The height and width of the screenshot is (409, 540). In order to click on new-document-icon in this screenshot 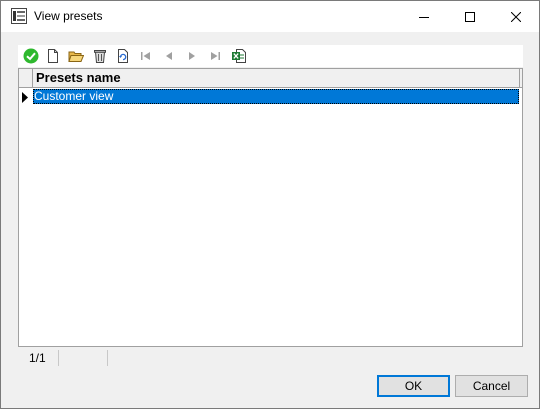, I will do `click(53, 56)`.